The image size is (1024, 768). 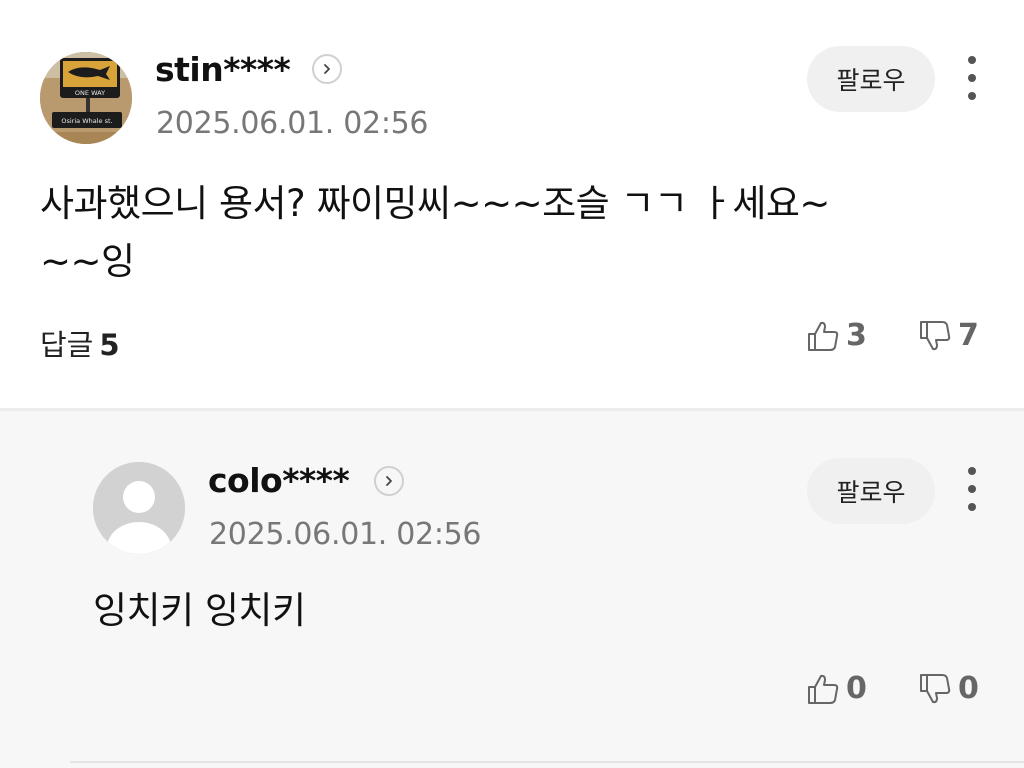 I want to click on comment-text-line: 사과했으니 용서? 짜이밍씨~~~조슬 ㄱㄱ ㅏ세요~, so click(x=435, y=203).